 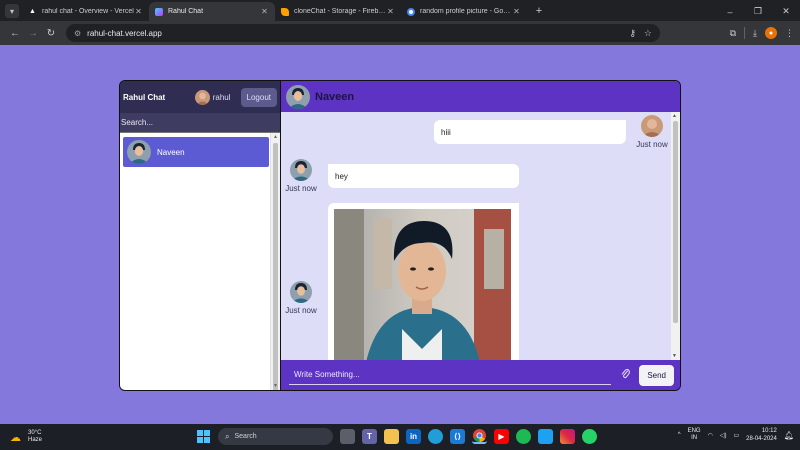 What do you see at coordinates (464, 11) in the screenshot?
I see `browser-tab-google: random profile picture - Google ✕` at bounding box center [464, 11].